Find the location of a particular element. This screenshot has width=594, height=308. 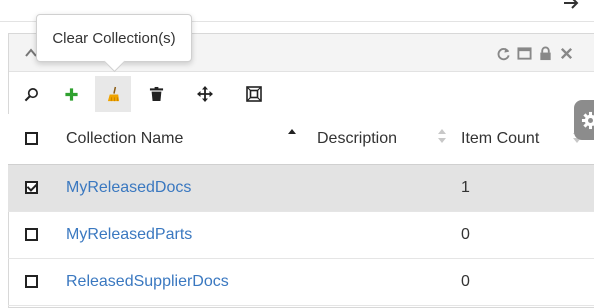

tooltip-clear-collection: Clear Collection(s) is located at coordinates (114, 38).